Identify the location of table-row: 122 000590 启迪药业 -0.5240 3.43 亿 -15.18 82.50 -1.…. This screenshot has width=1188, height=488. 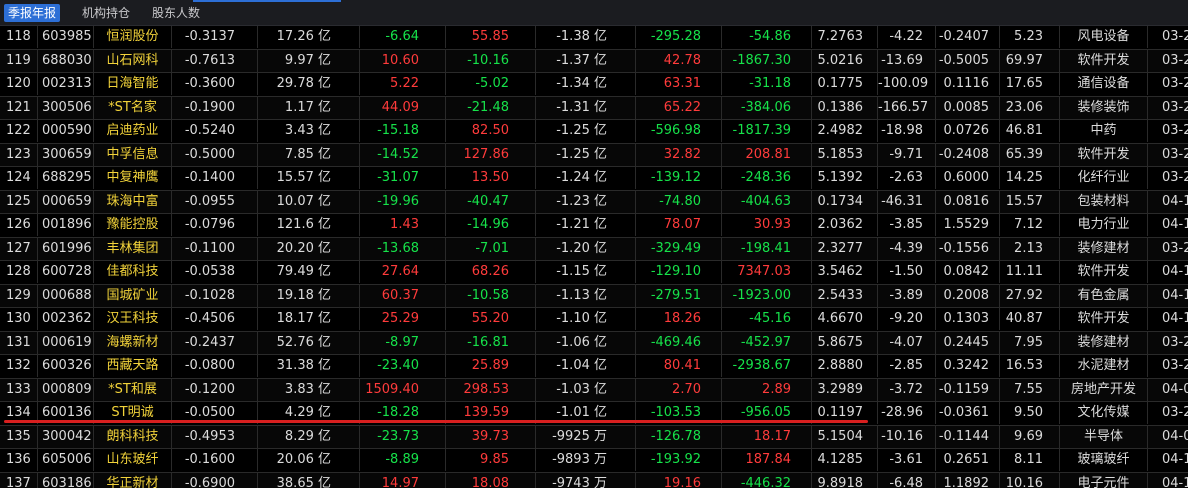
(594, 132).